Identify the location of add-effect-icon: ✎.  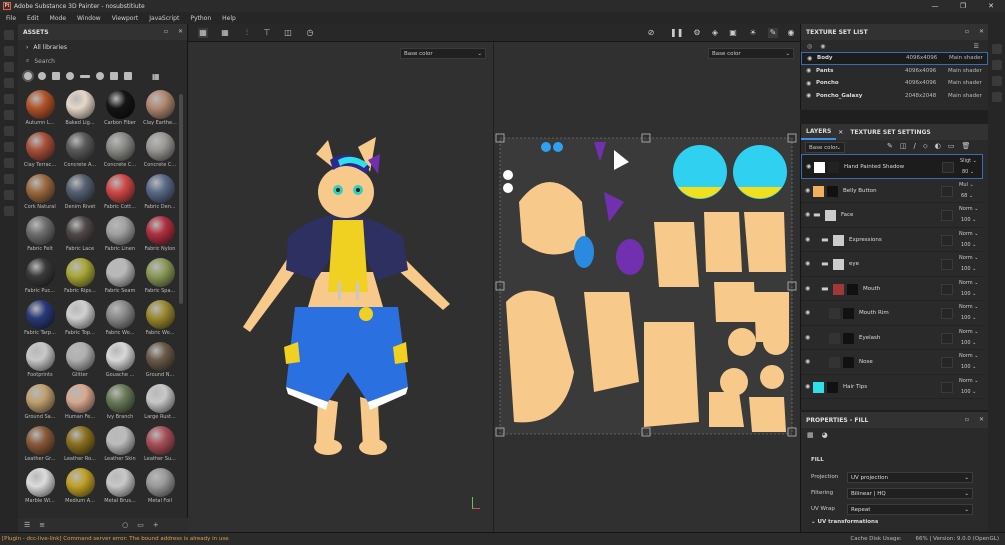
(890, 146).